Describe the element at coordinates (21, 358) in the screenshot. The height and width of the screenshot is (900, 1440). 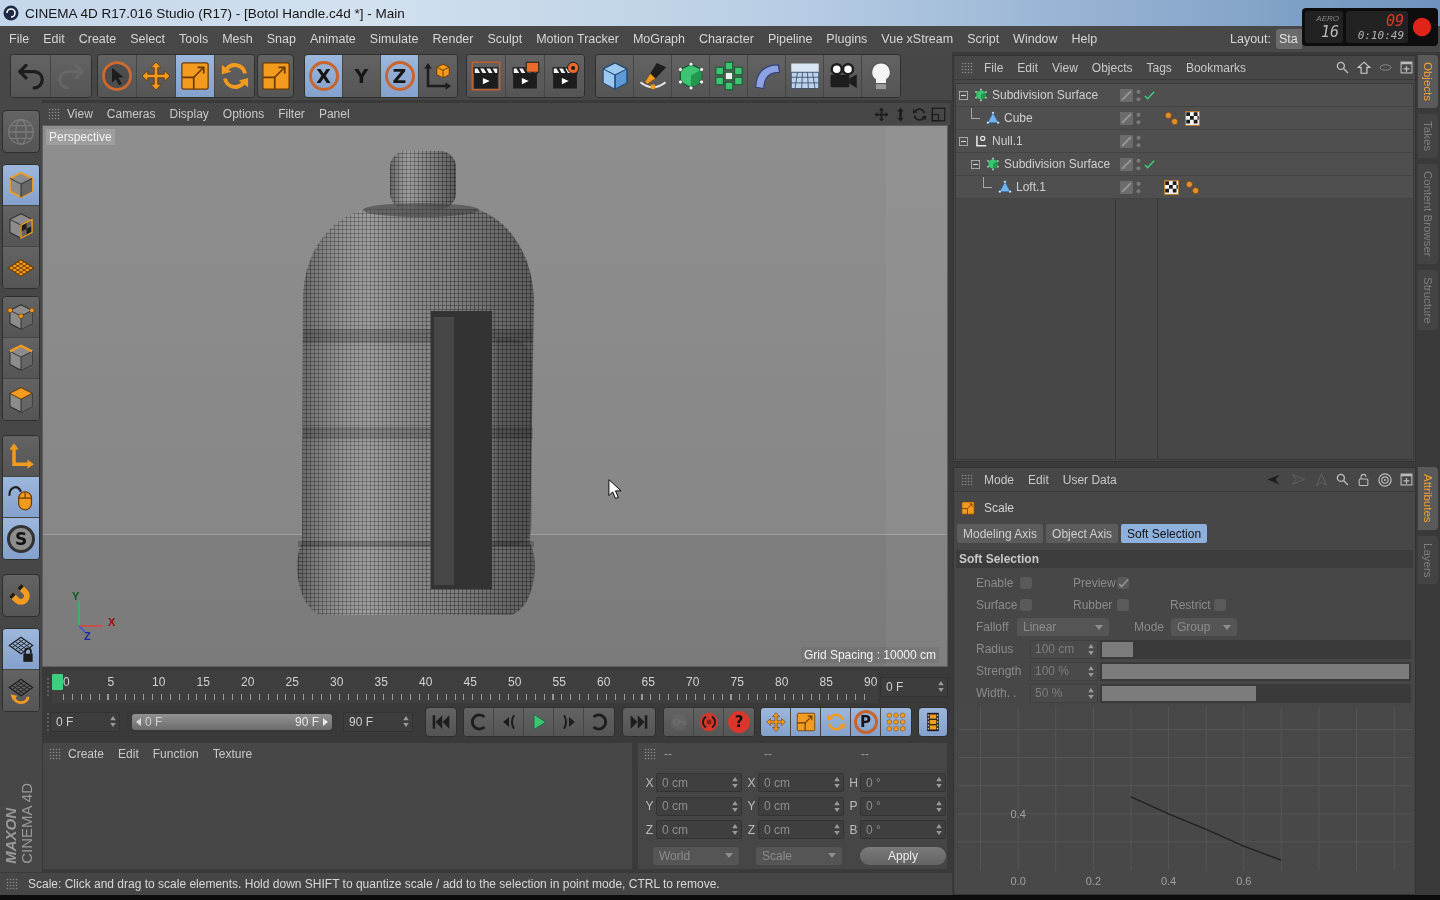
I see `edges-mode-button` at that location.